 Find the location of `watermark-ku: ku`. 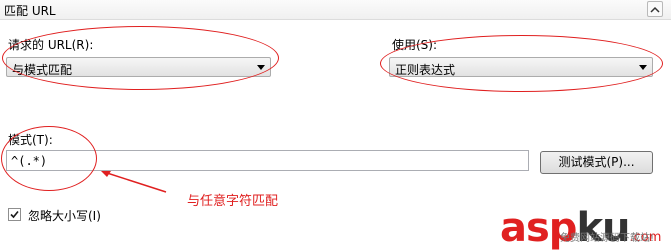

watermark-ku: ku is located at coordinates (603, 228).